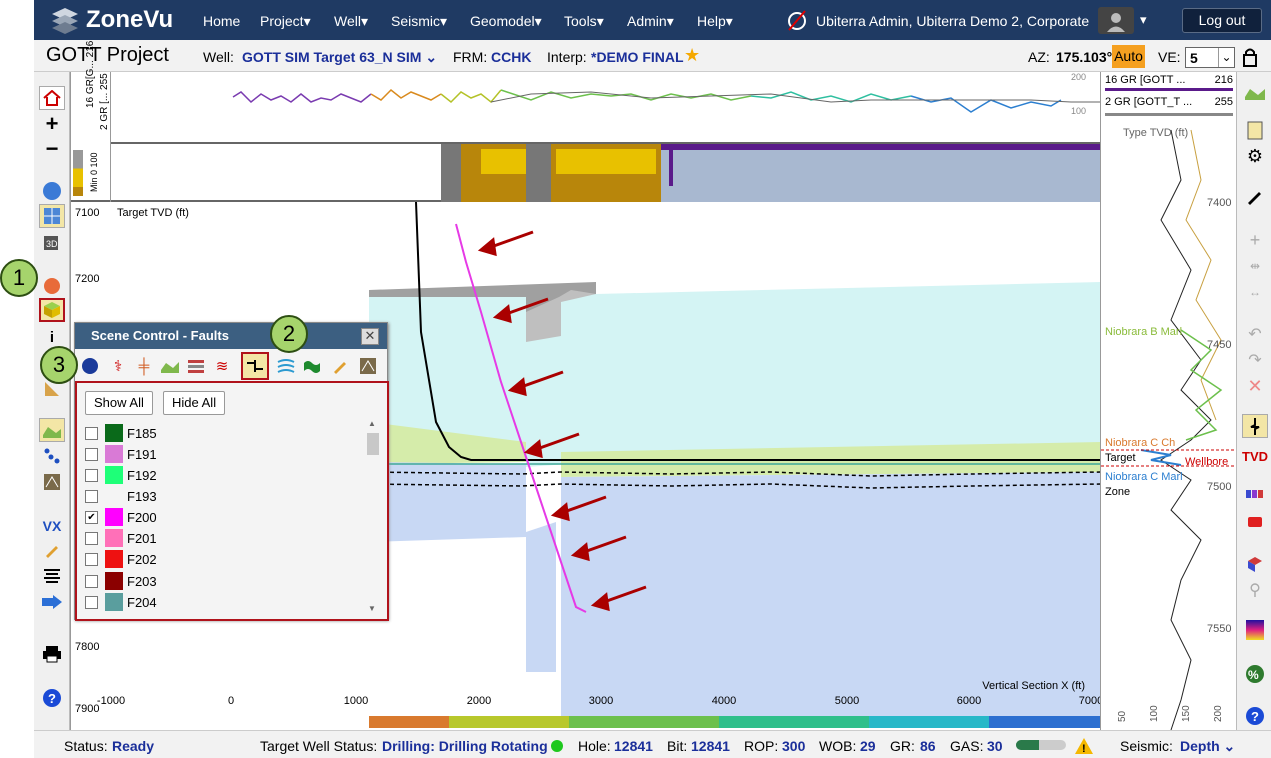 This screenshot has height=758, width=1271. Describe the element at coordinates (1078, 77) in the screenshot. I see `gr-scale-top: 200` at that location.